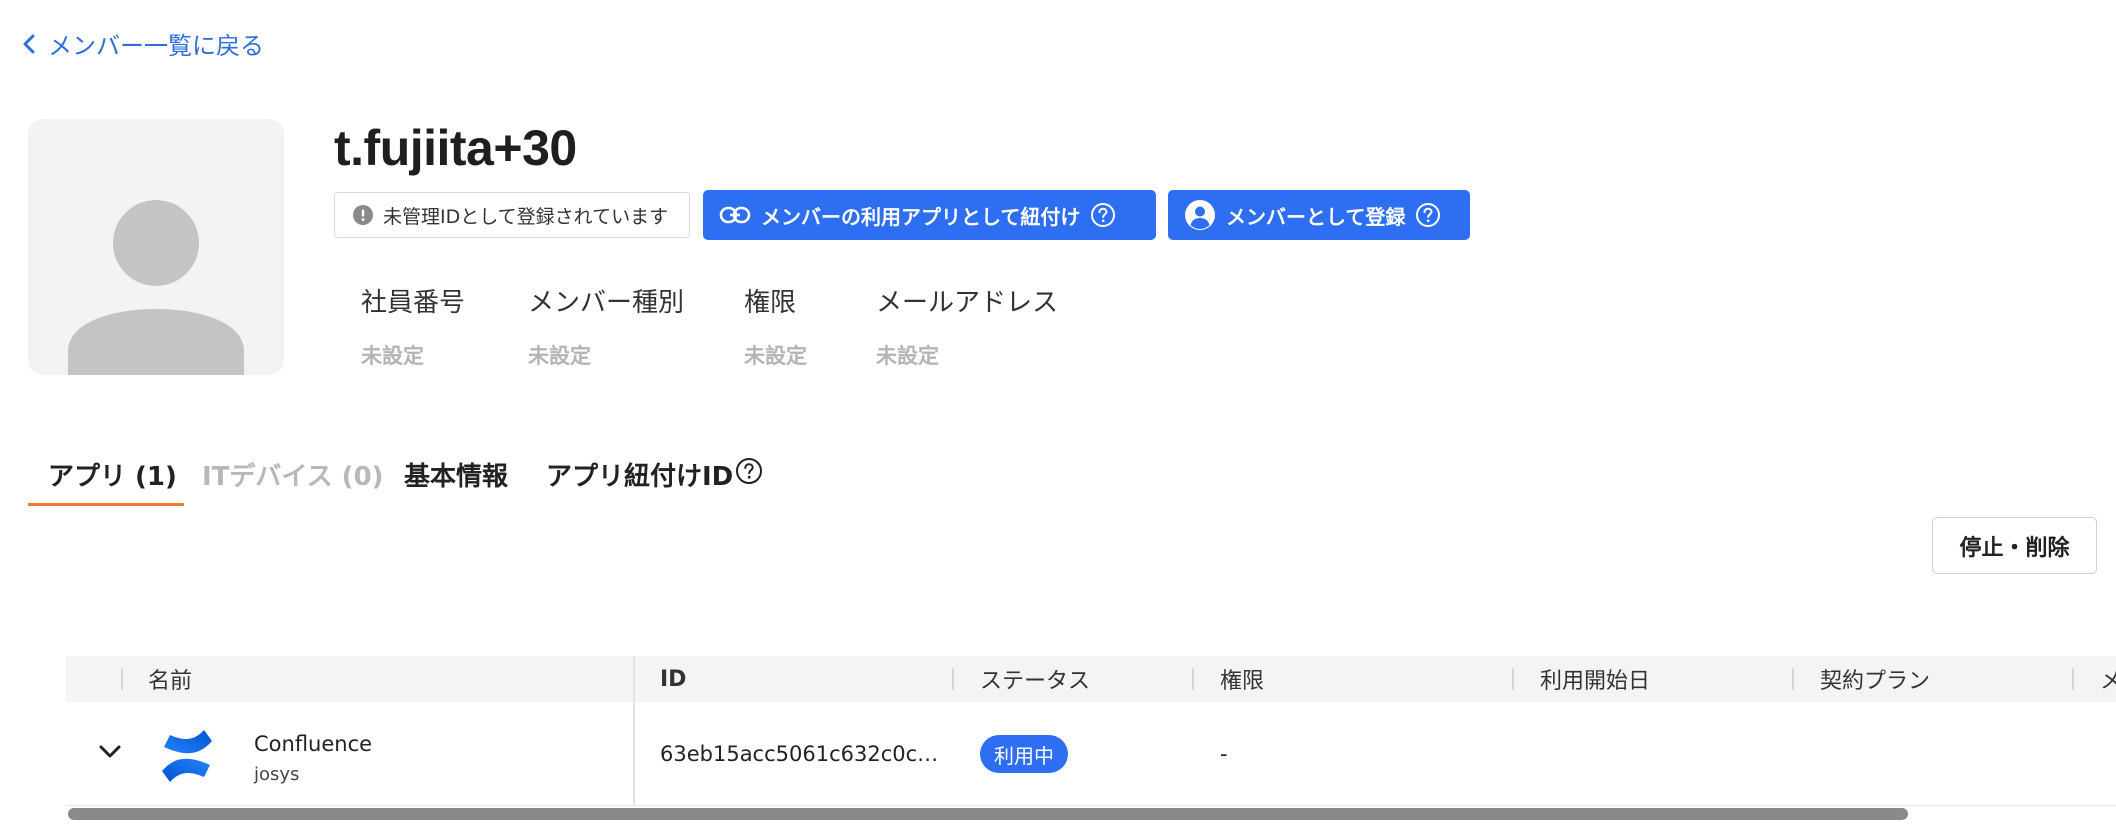 The height and width of the screenshot is (838, 2116). What do you see at coordinates (455, 148) in the screenshot?
I see `member-name: t.fujiita+30` at bounding box center [455, 148].